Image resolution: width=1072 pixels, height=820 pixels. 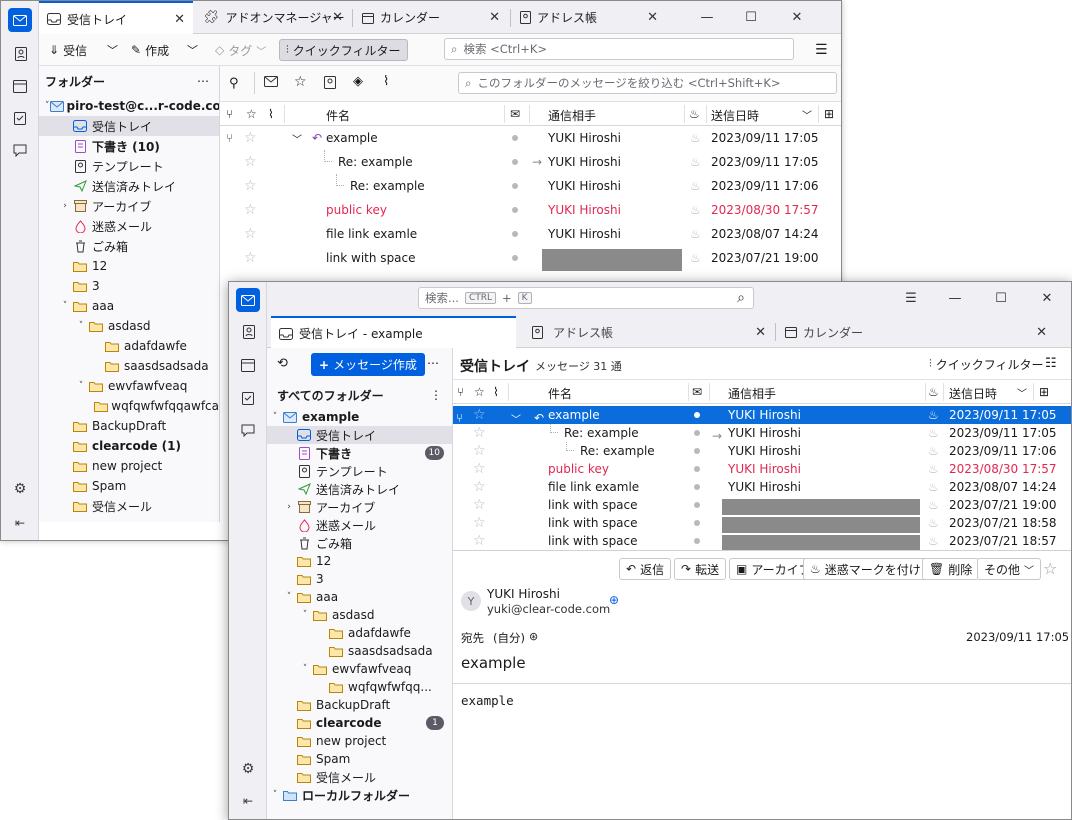 I want to click on tab-address-book: アドレス帳 ✕, so click(x=649, y=332).